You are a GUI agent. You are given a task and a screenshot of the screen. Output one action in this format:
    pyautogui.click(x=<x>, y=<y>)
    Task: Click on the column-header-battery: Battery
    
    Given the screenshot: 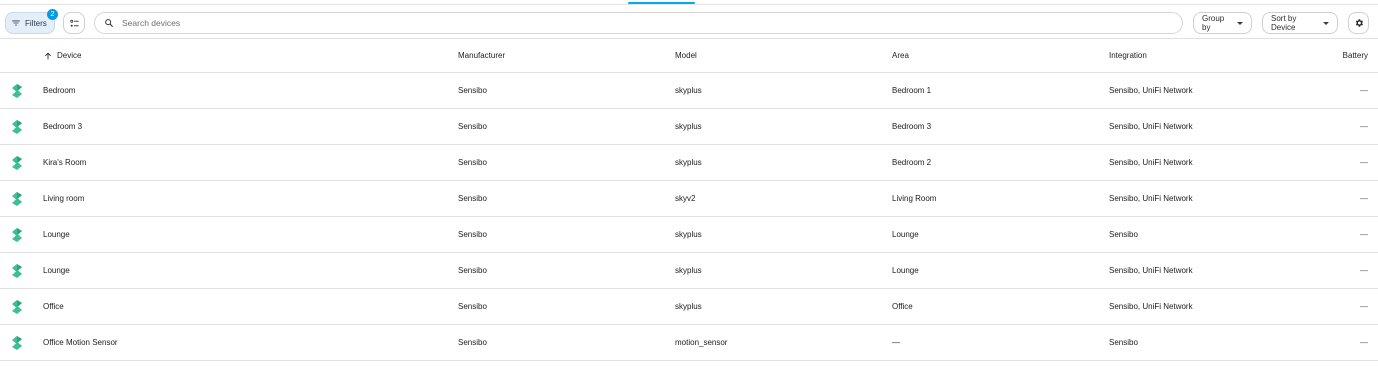 What is the action you would take?
    pyautogui.click(x=1355, y=55)
    